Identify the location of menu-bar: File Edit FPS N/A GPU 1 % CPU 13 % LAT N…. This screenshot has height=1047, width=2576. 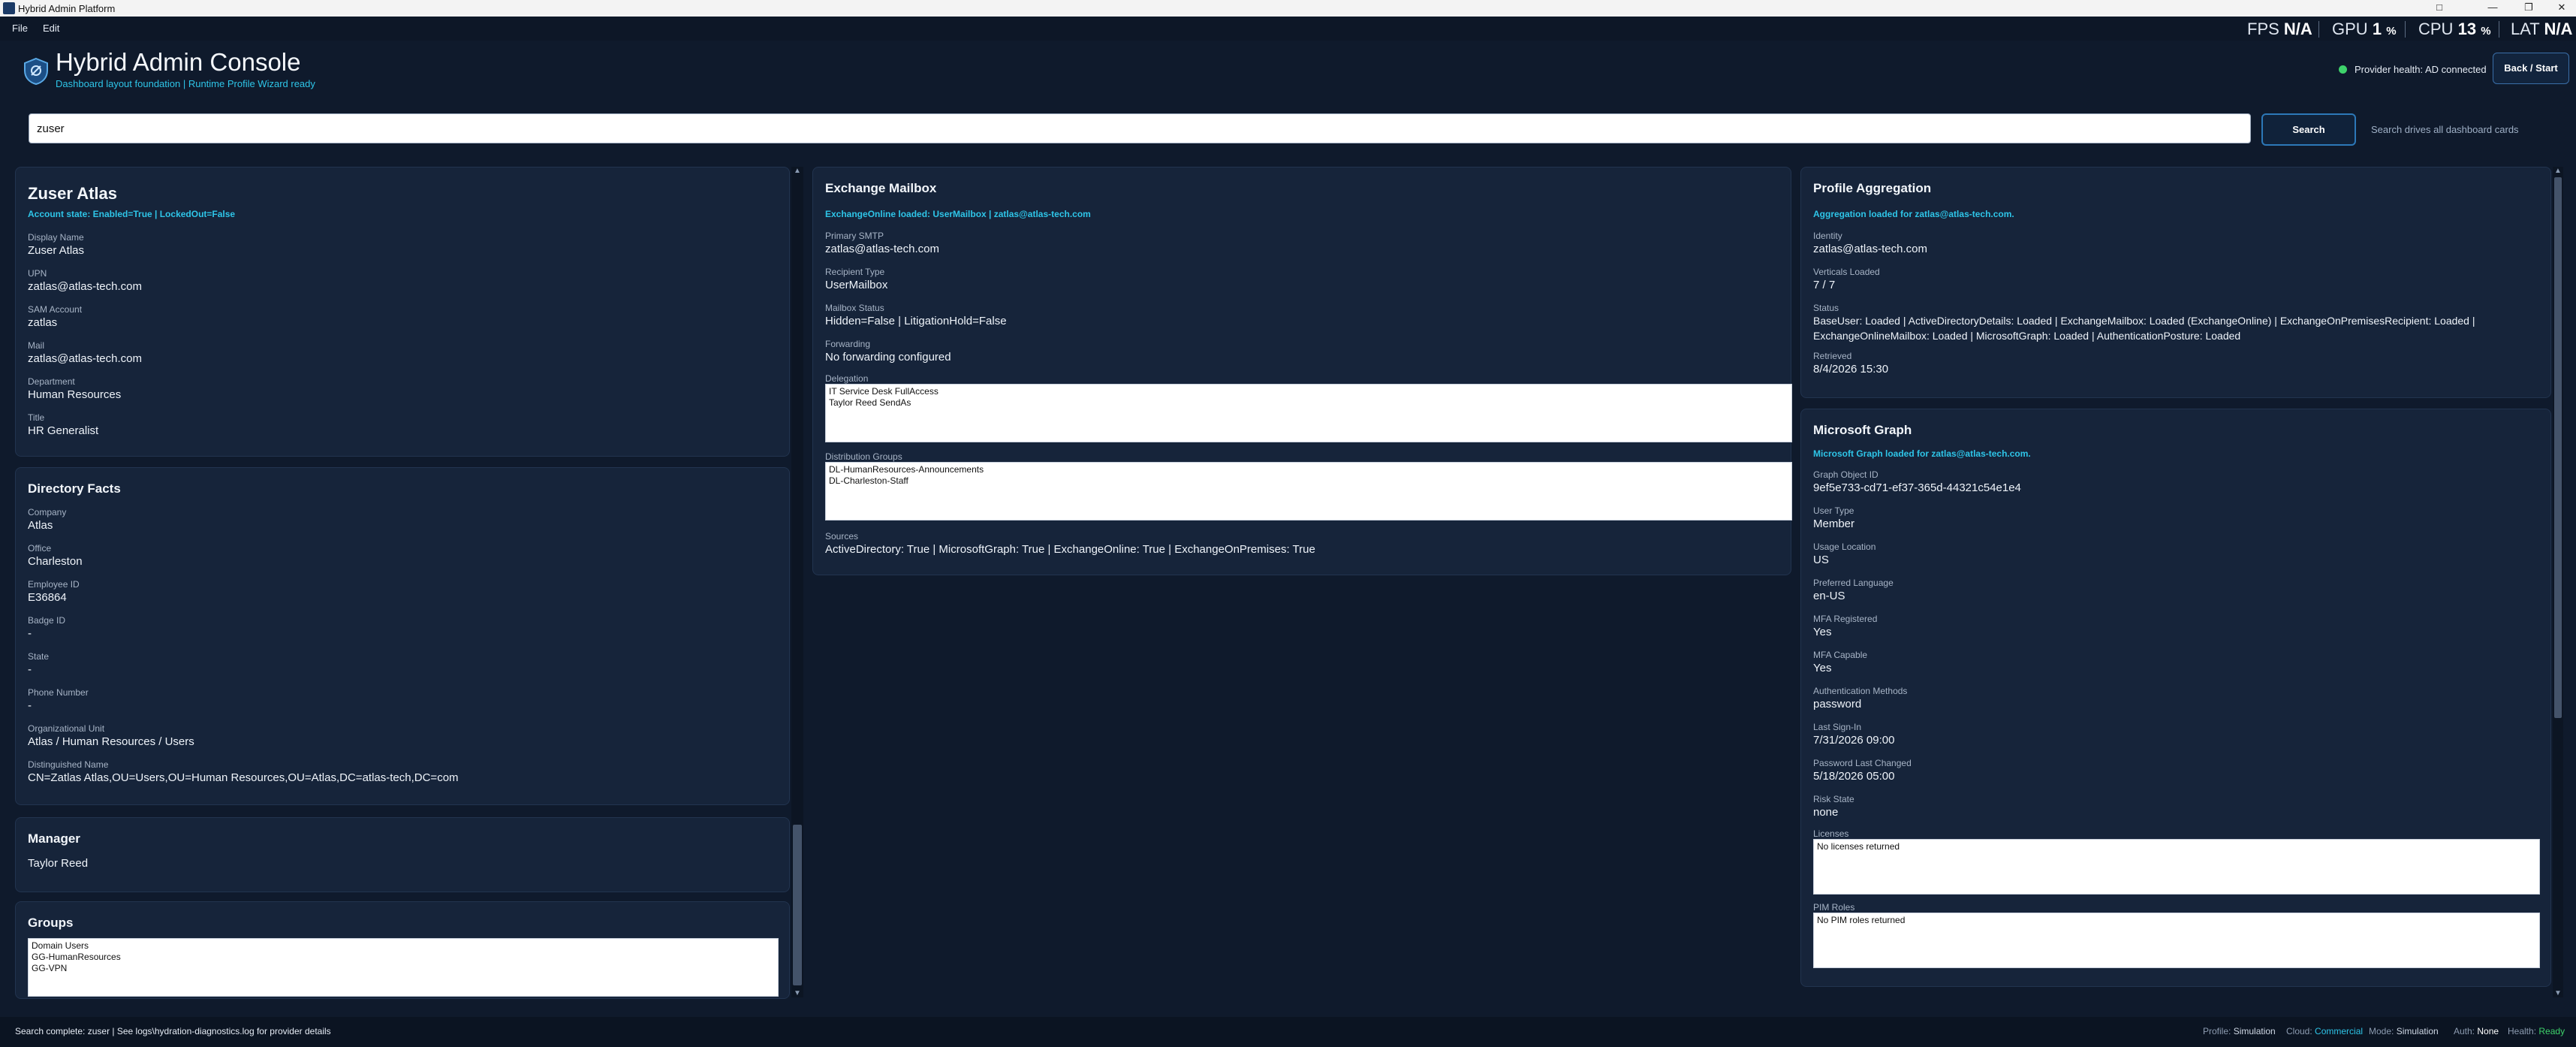
(1288, 29).